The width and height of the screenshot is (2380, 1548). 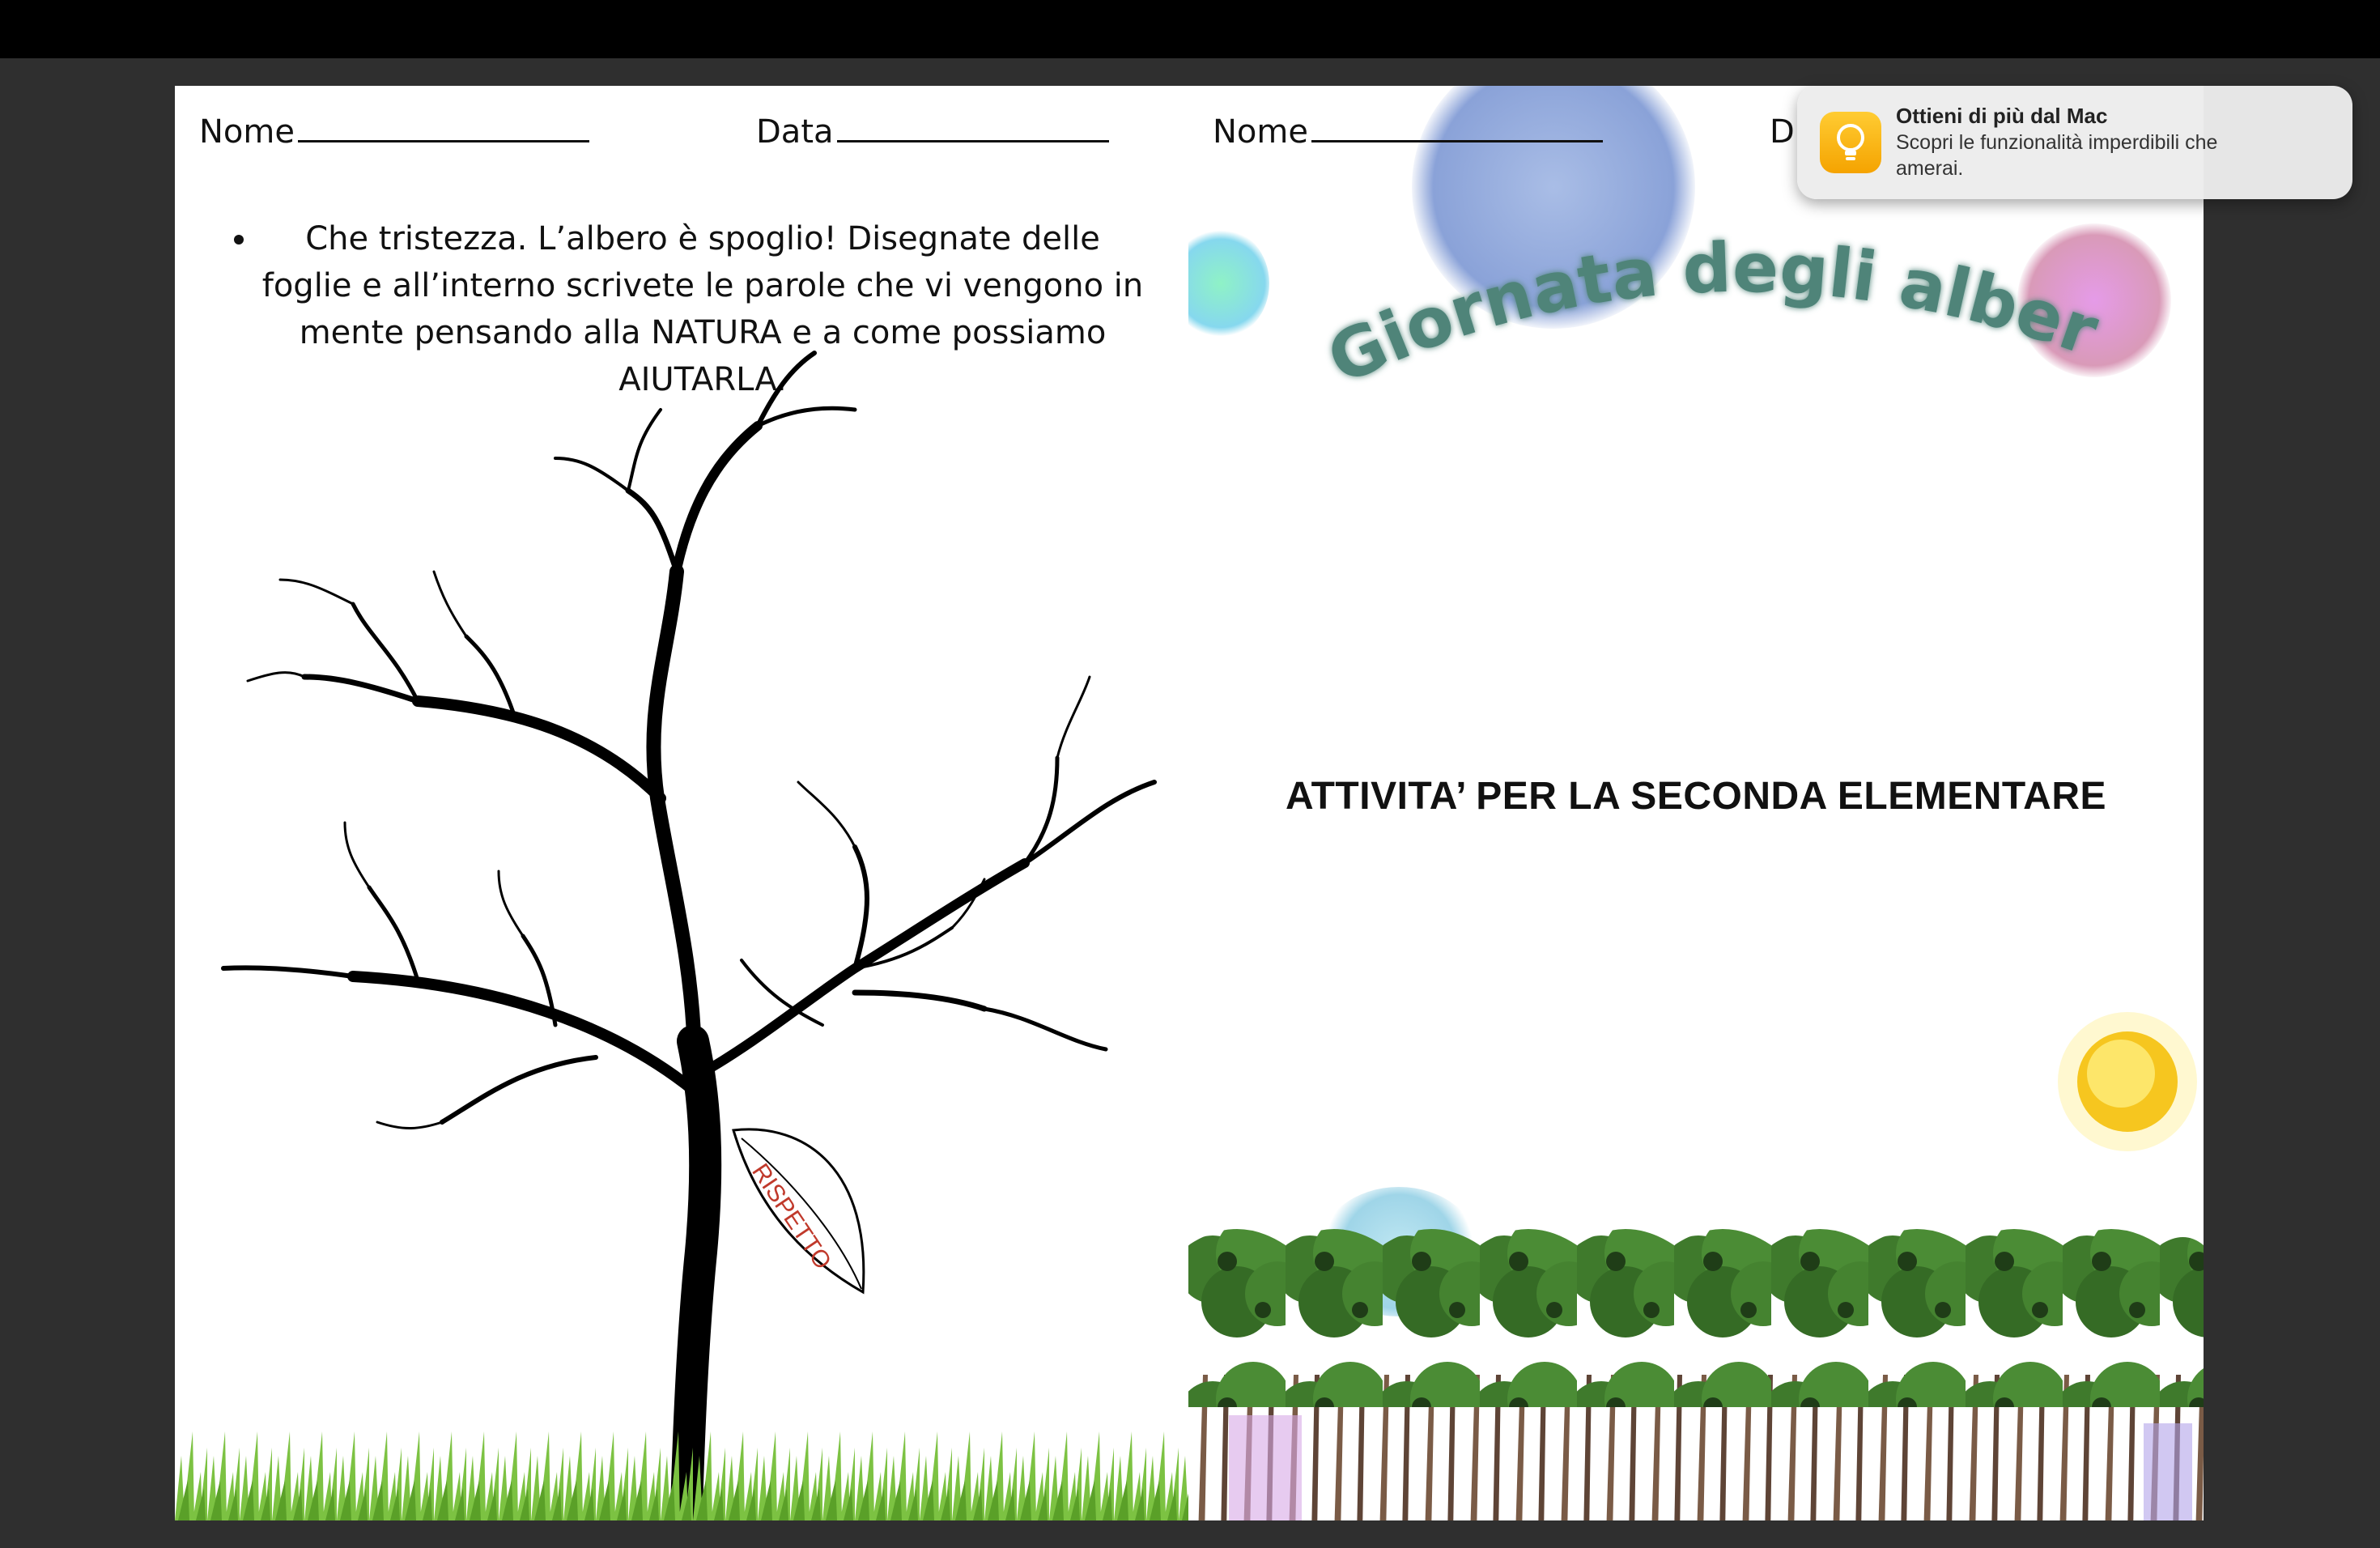 I want to click on top-bar, so click(x=1190, y=29).